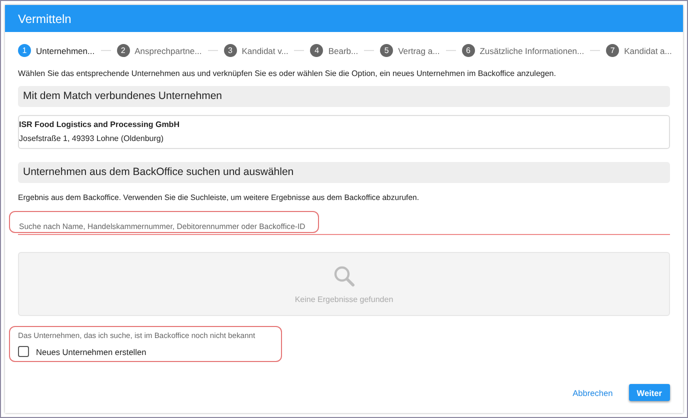 This screenshot has width=688, height=418. I want to click on step-number: 5, so click(387, 50).